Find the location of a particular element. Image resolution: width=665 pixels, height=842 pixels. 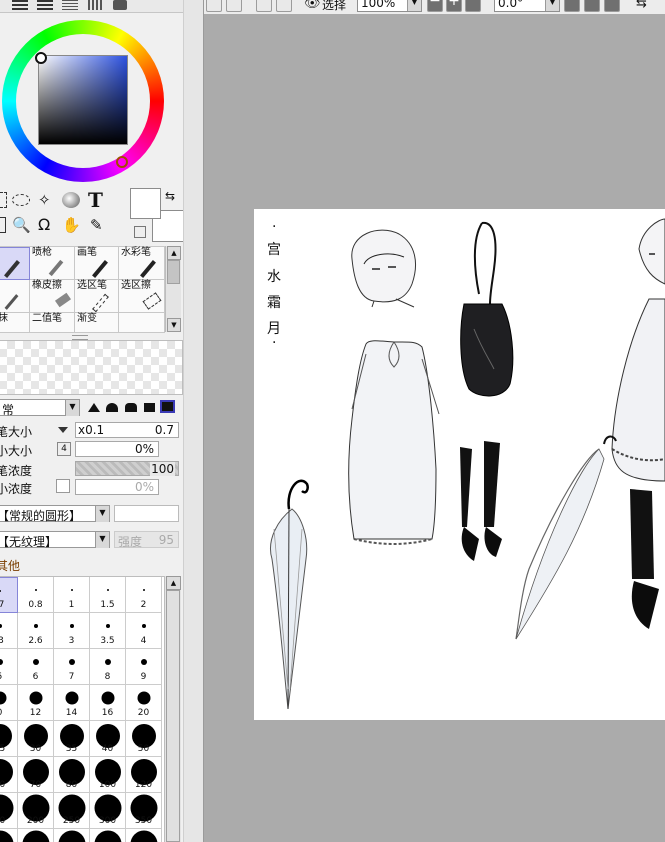

brush-size-cell: 120 is located at coordinates (144, 775).